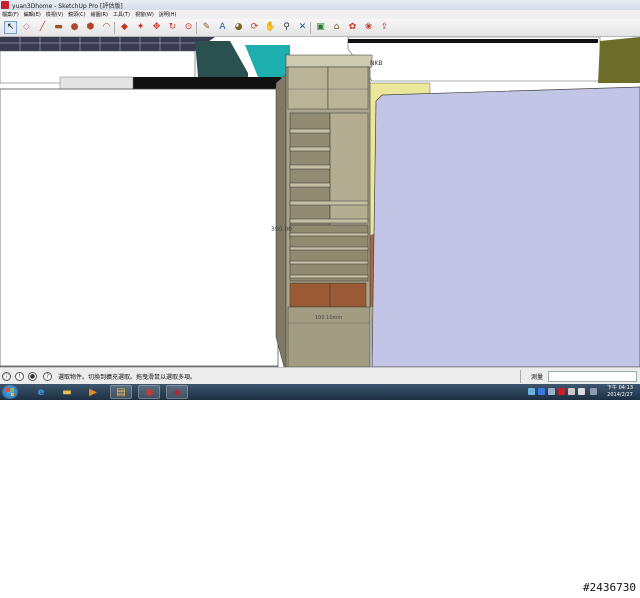 The height and width of the screenshot is (598, 640). What do you see at coordinates (320, 392) in the screenshot?
I see `windows-taskbar: 下午 04:13 2014/2/27 e ▬ ▶ ▤ ◉ ◈` at bounding box center [320, 392].